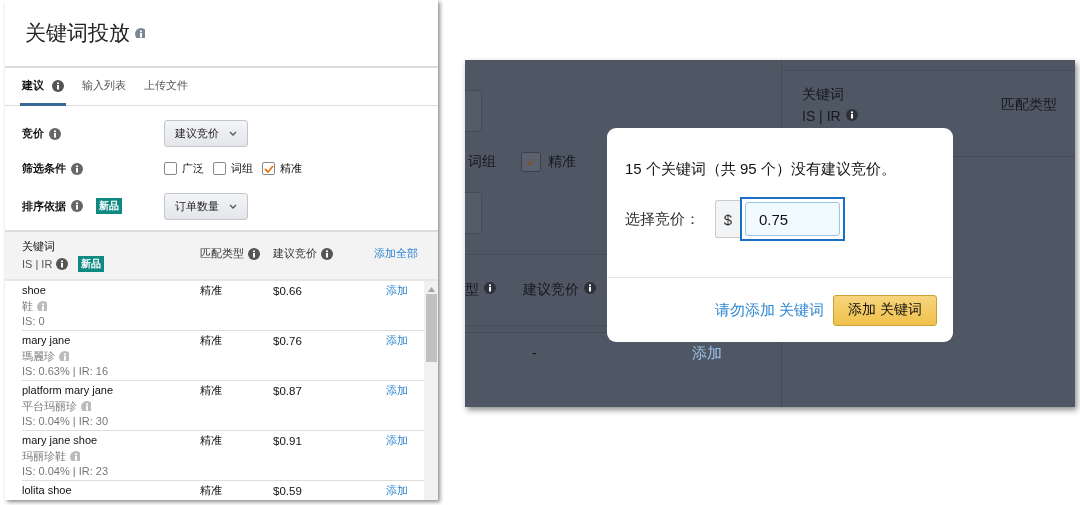 This screenshot has height=505, width=1080. Describe the element at coordinates (49, 406) in the screenshot. I see `keyword-translation: 平台玛丽珍` at that location.